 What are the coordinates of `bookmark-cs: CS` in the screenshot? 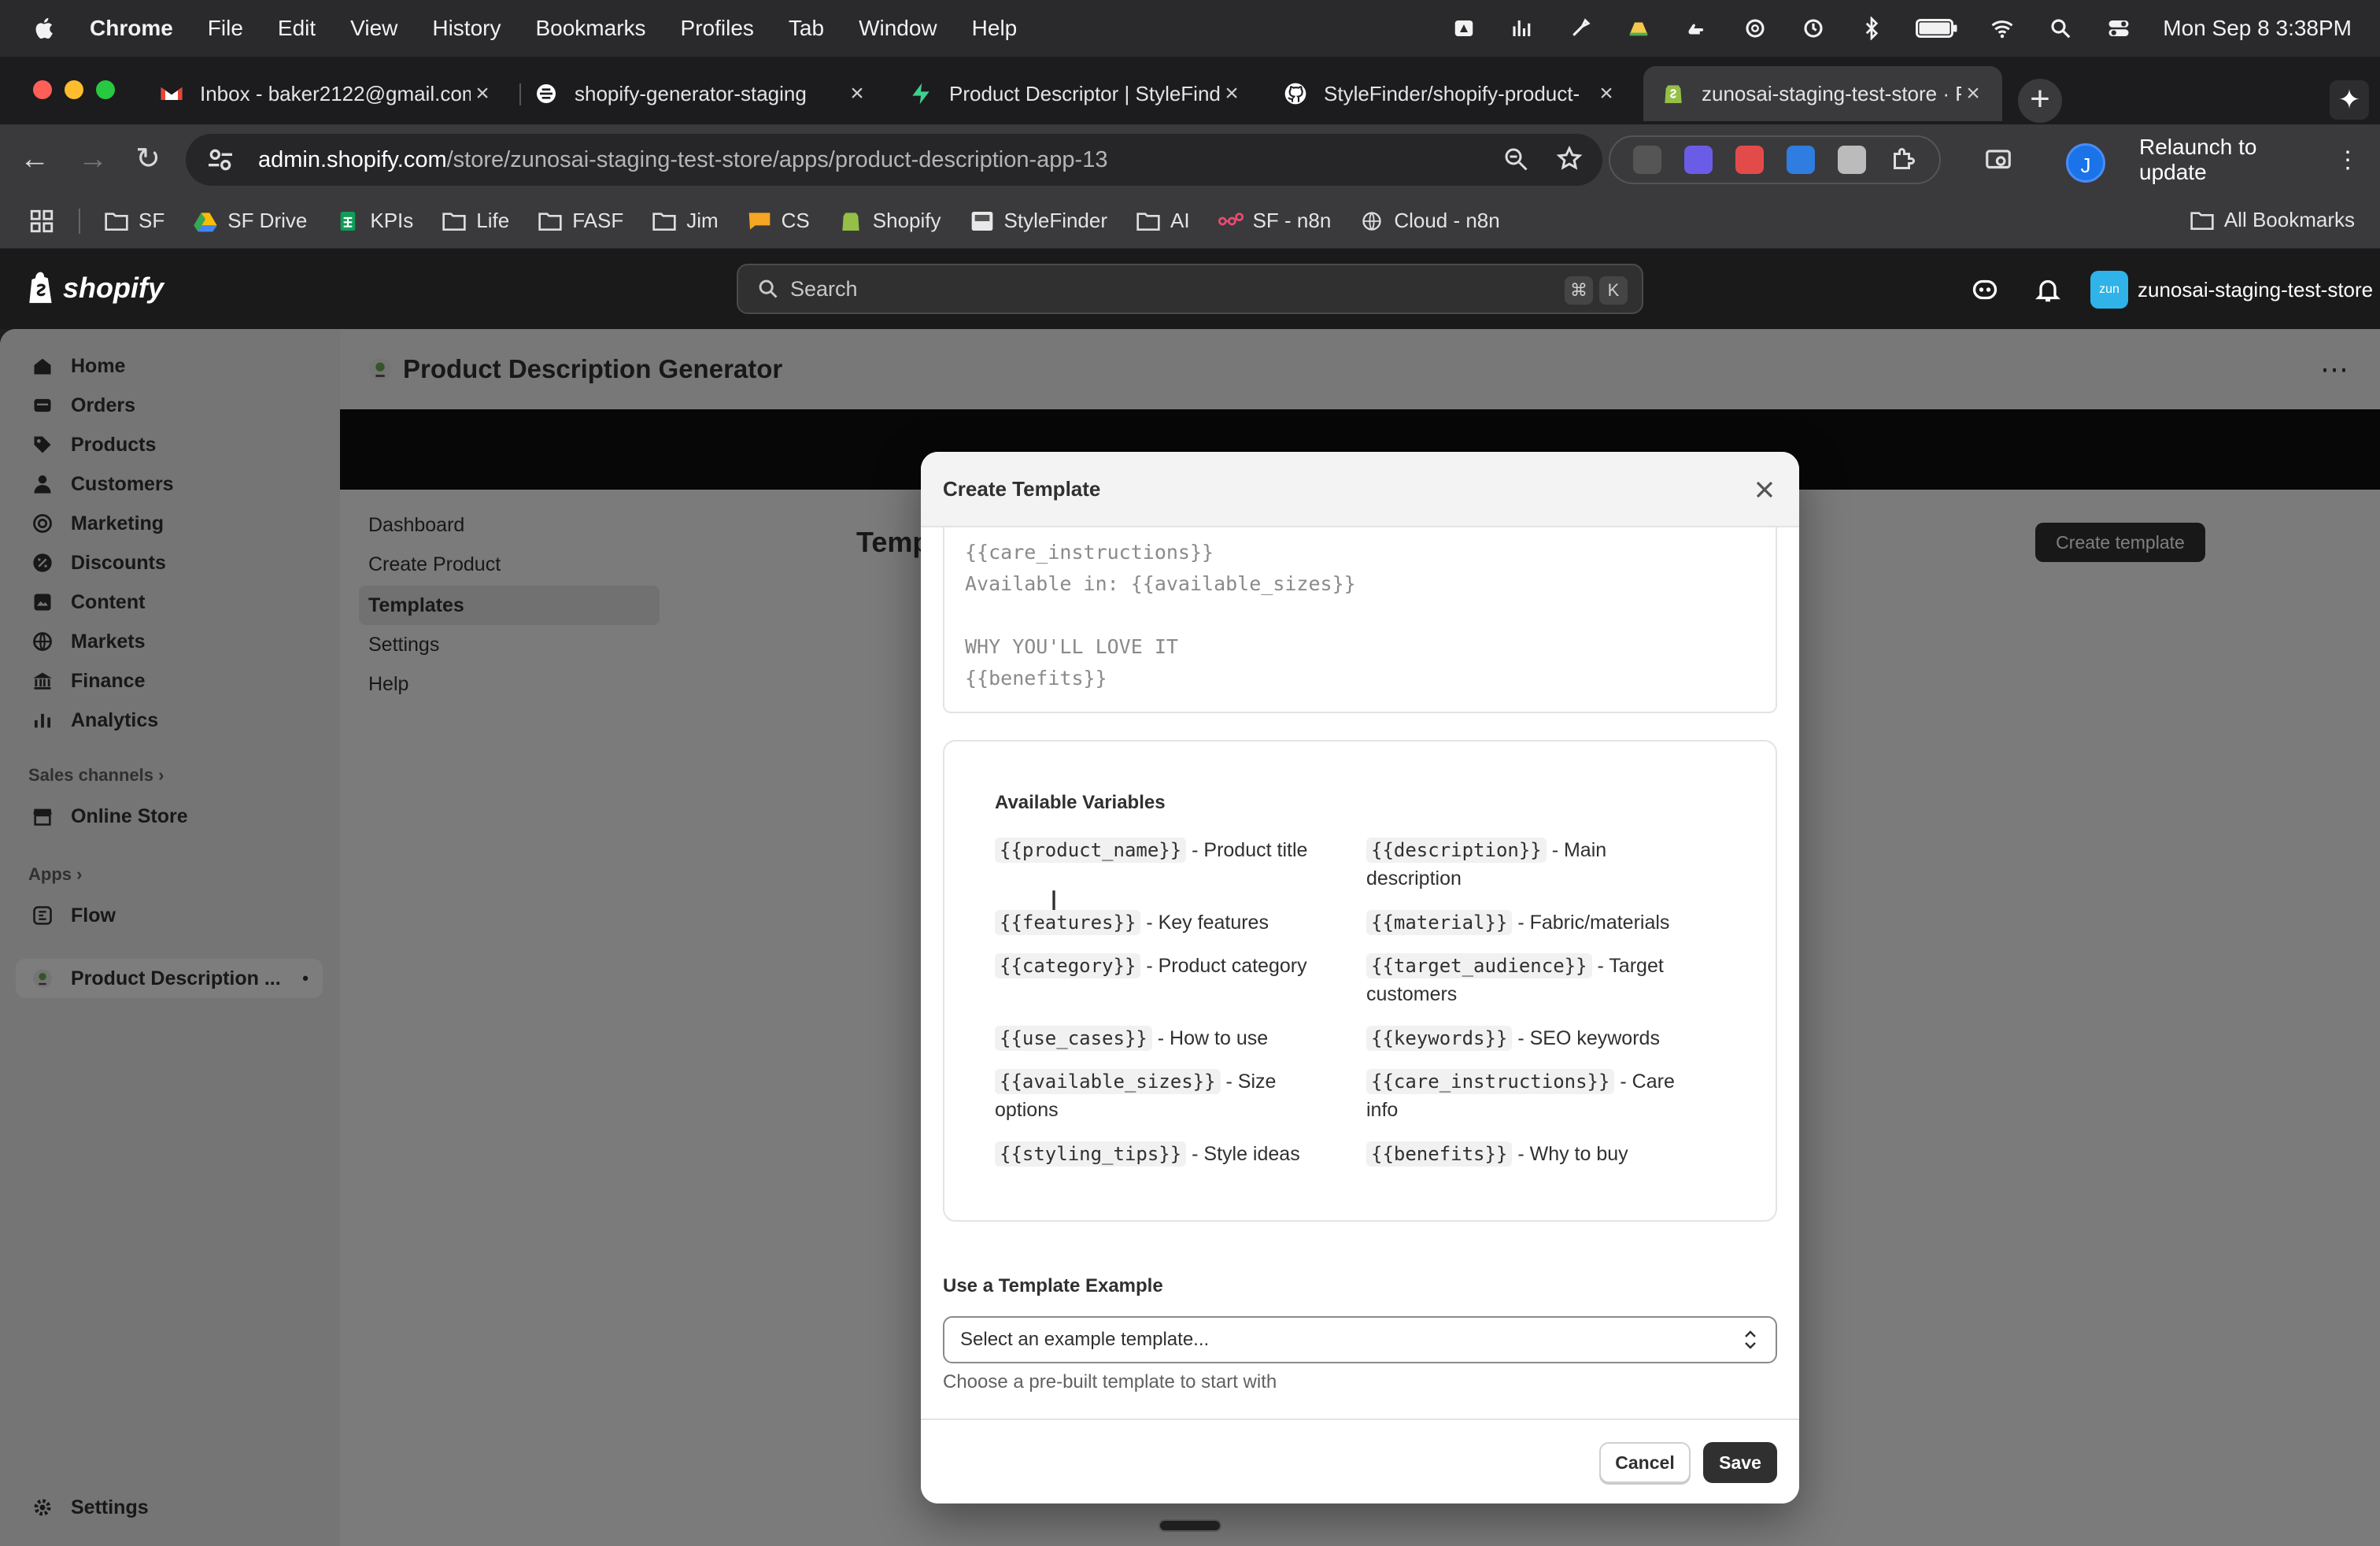 It's located at (778, 221).